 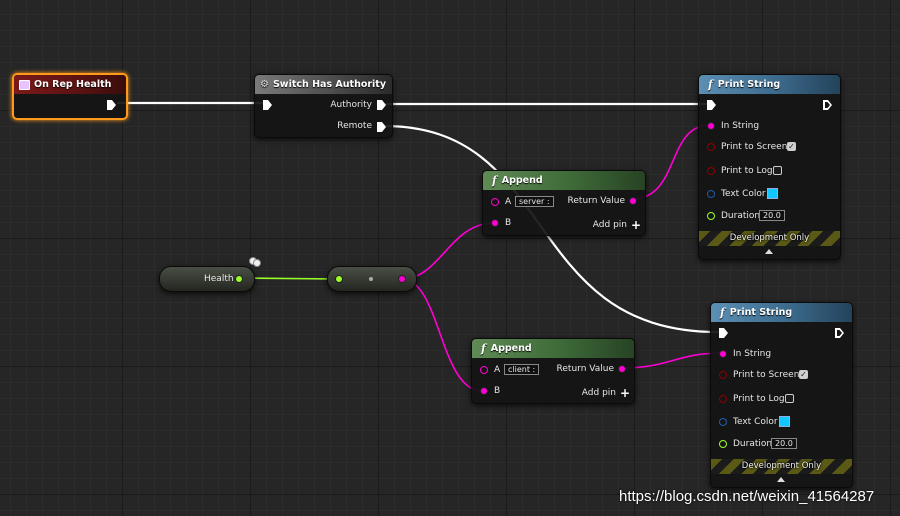 What do you see at coordinates (329, 84) in the screenshot?
I see `switch-node-title: Switch Has Authority` at bounding box center [329, 84].